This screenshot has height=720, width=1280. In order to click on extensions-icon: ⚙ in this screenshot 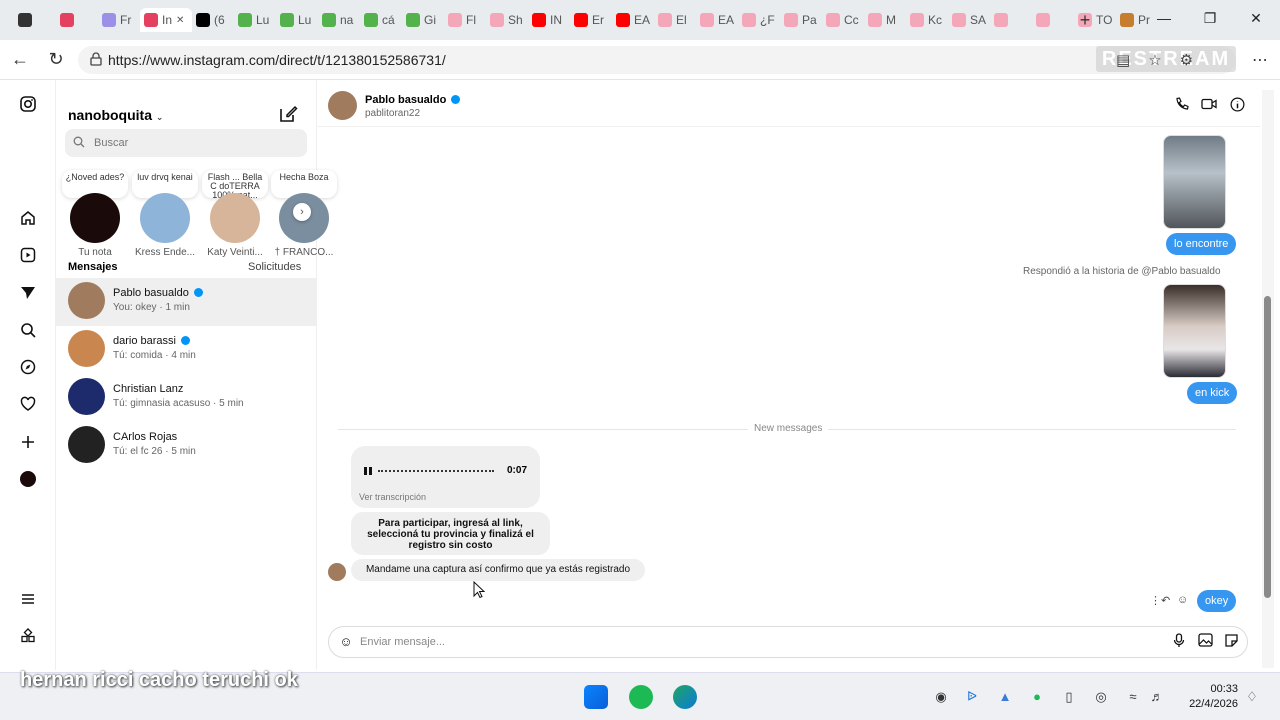, I will do `click(1186, 60)`.